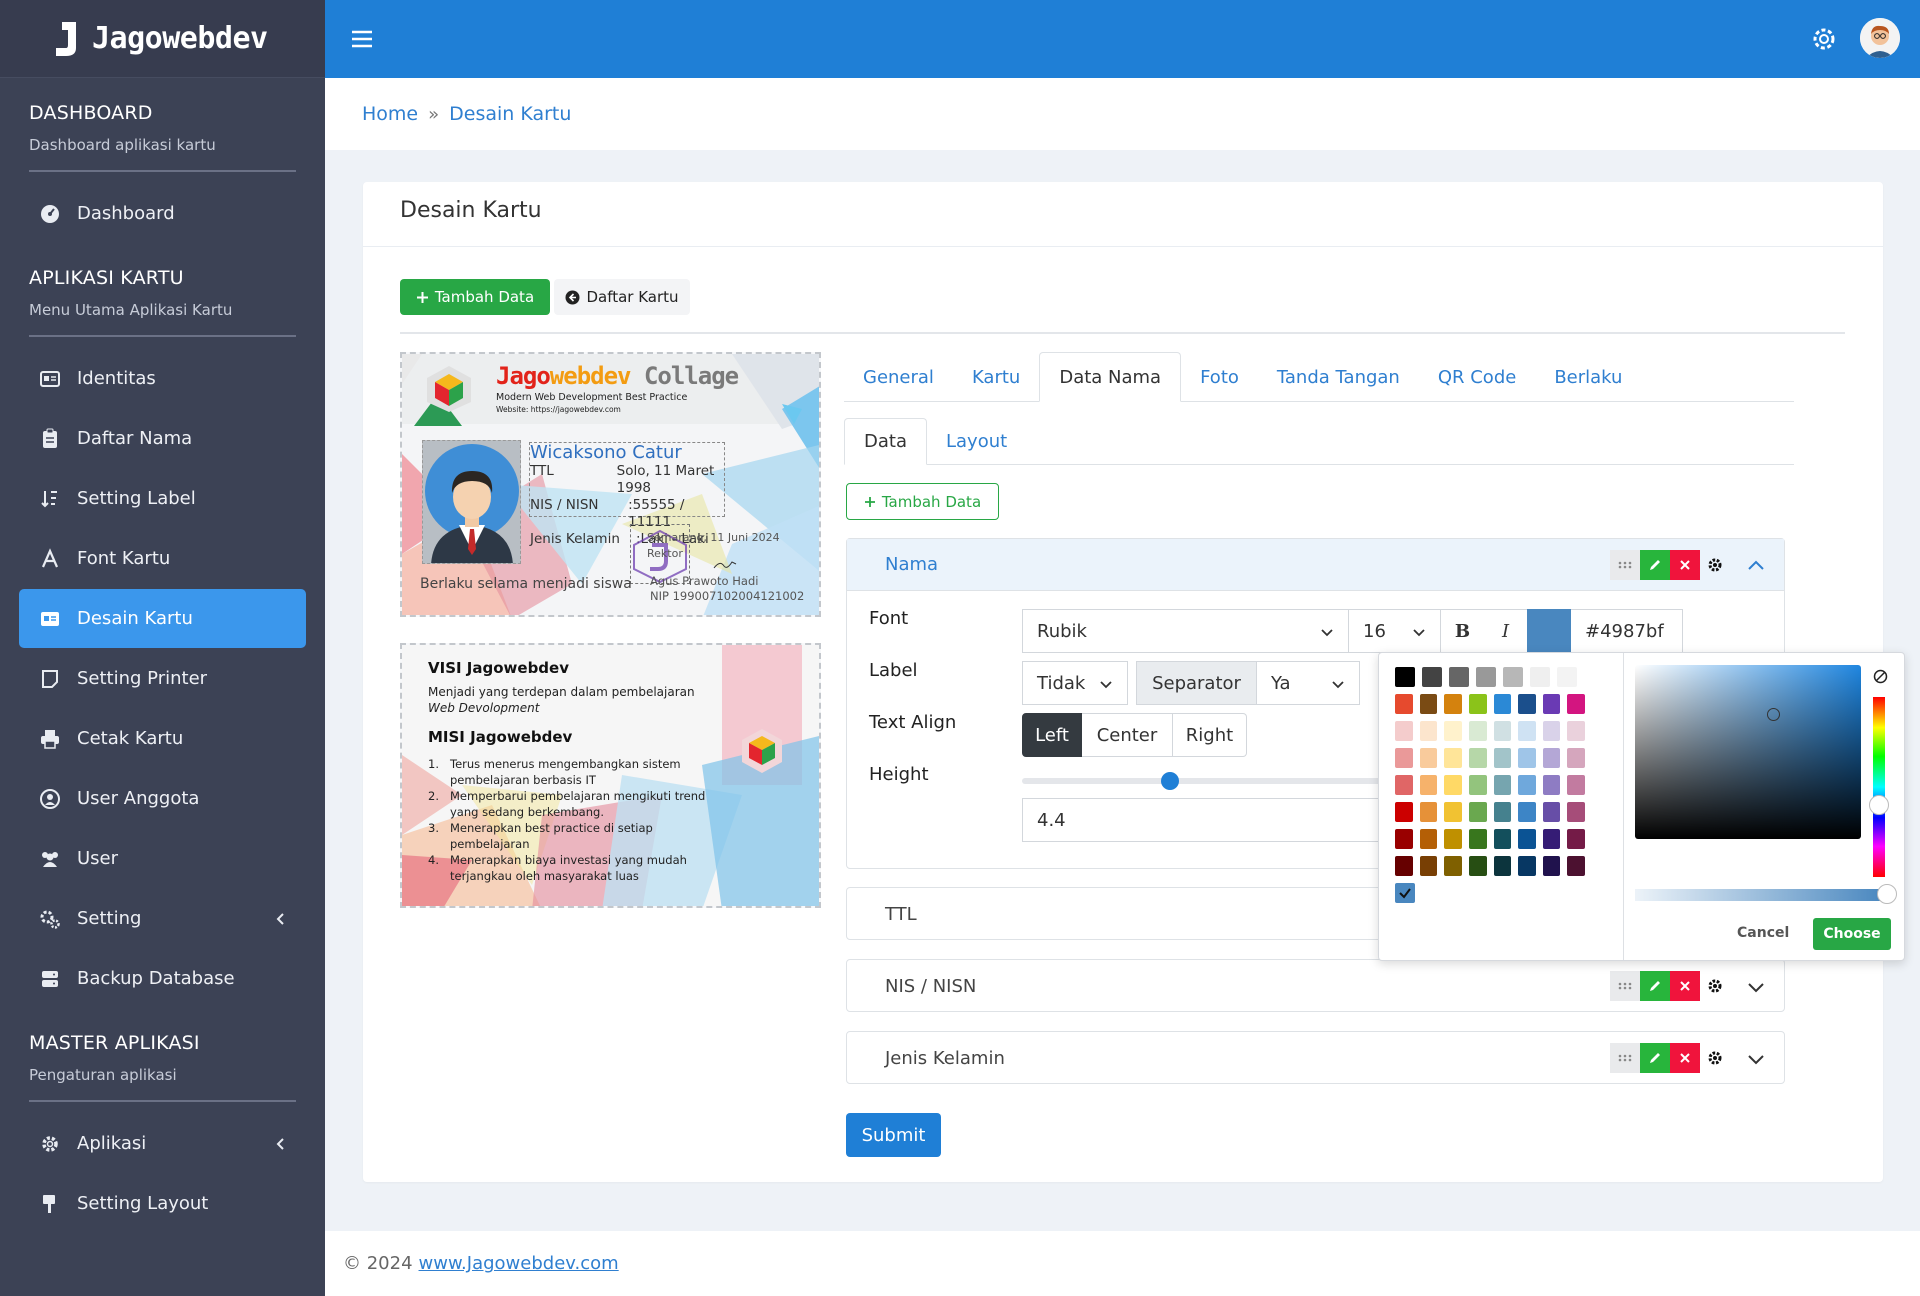 This screenshot has height=1296, width=1920. Describe the element at coordinates (162, 558) in the screenshot. I see `sidebar-item-font-kartu: Font Kartu` at that location.